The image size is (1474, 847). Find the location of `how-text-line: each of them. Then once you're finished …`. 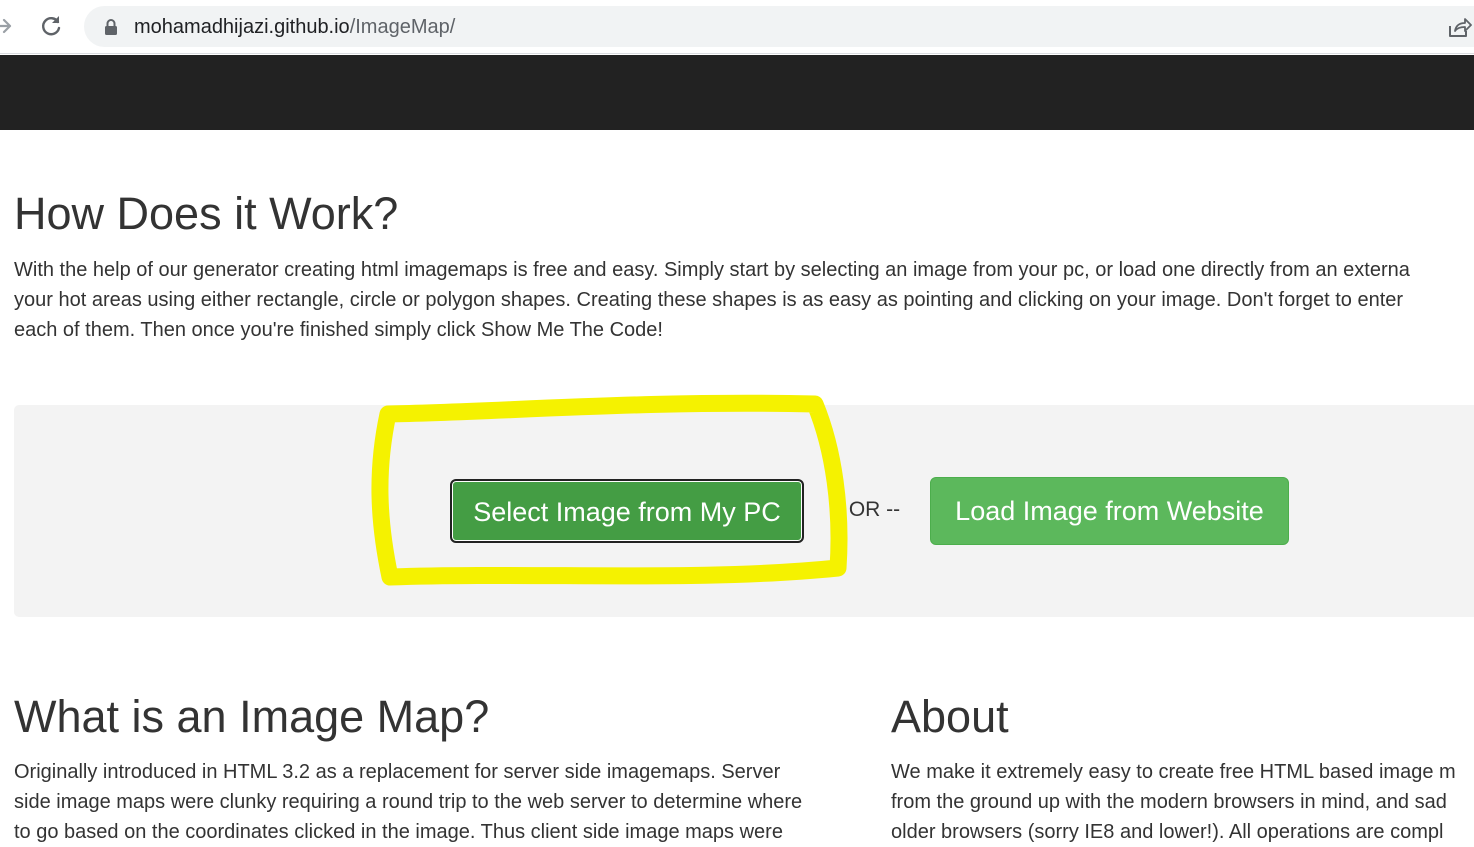

how-text-line: each of them. Then once you're finished … is located at coordinates (338, 330).